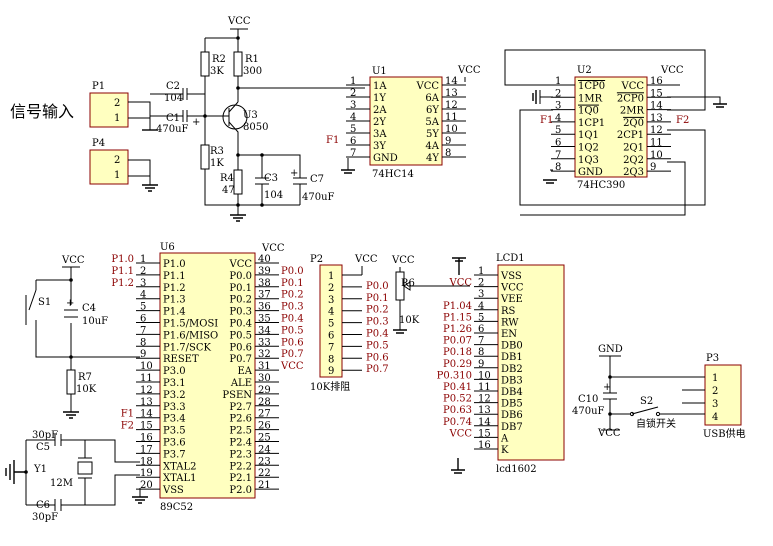  Describe the element at coordinates (432, 98) in the screenshot. I see `u1-pin-name: 6A` at that location.